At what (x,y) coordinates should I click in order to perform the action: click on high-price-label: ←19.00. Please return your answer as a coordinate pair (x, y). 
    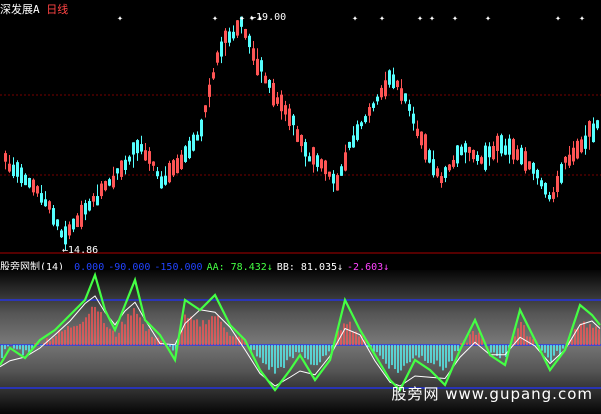
    Looking at the image, I should click on (268, 17).